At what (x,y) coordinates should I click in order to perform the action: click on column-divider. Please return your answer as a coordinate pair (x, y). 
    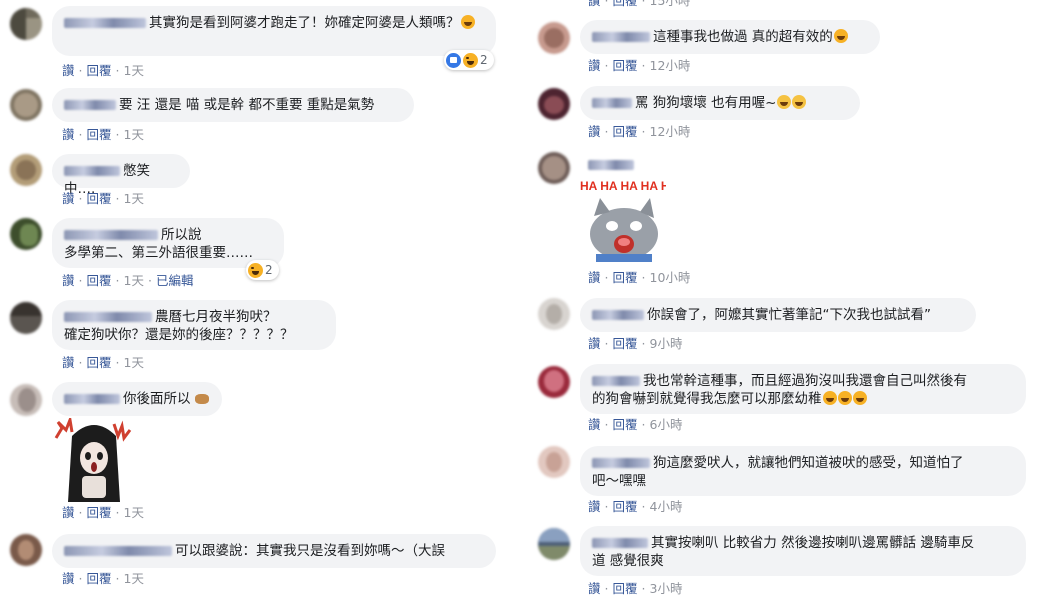
    Looking at the image, I should click on (523, 298).